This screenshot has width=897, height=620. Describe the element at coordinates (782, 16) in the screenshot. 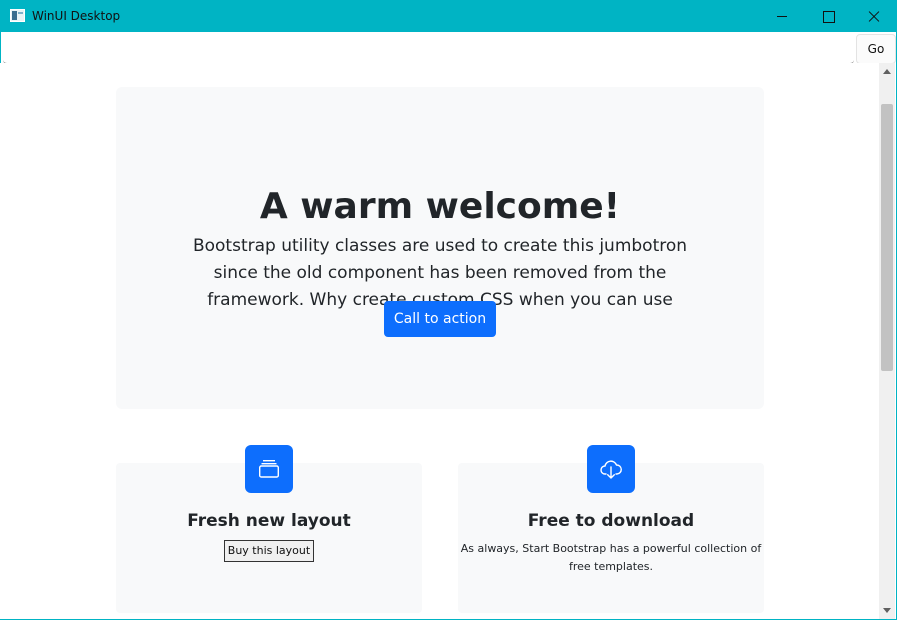

I see `minimize-icon` at that location.